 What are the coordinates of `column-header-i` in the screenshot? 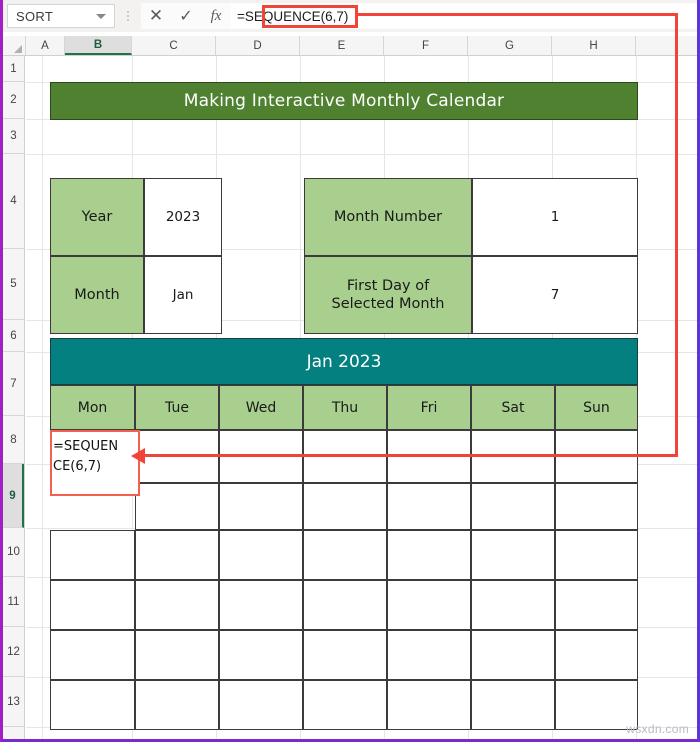 It's located at (666, 45).